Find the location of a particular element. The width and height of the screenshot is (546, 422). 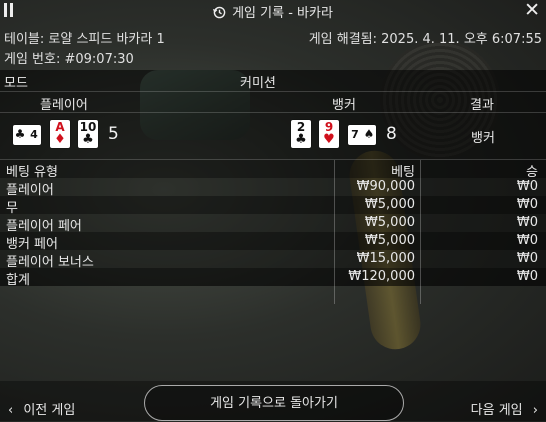

close-icon: ✕ is located at coordinates (532, 10).